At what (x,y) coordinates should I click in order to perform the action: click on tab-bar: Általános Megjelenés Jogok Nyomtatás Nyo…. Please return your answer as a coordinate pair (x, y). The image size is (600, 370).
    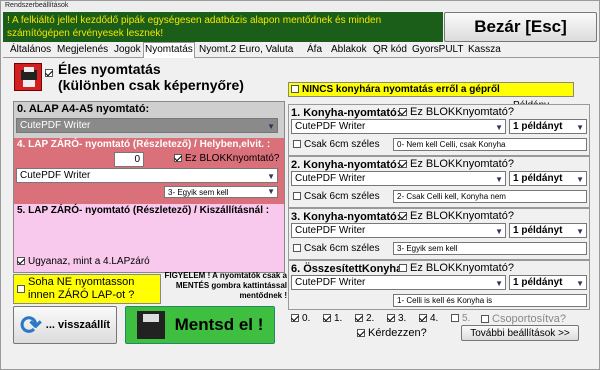
    Looking at the image, I should click on (301, 50).